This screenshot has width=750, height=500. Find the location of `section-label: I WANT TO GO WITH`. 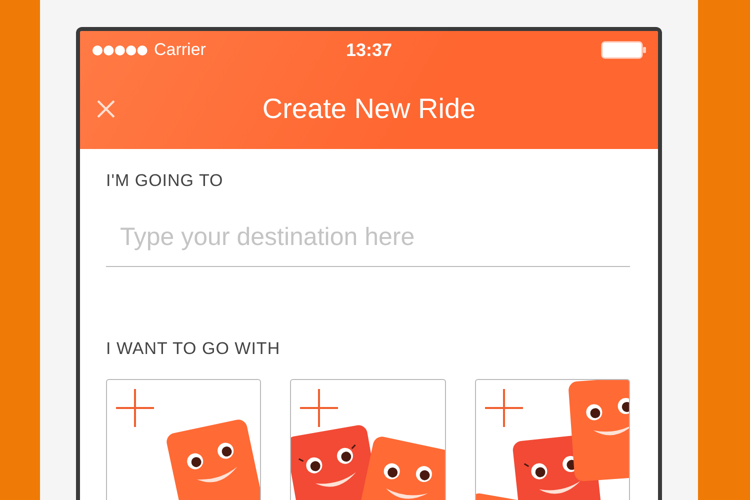

section-label: I WANT TO GO WITH is located at coordinates (193, 349).